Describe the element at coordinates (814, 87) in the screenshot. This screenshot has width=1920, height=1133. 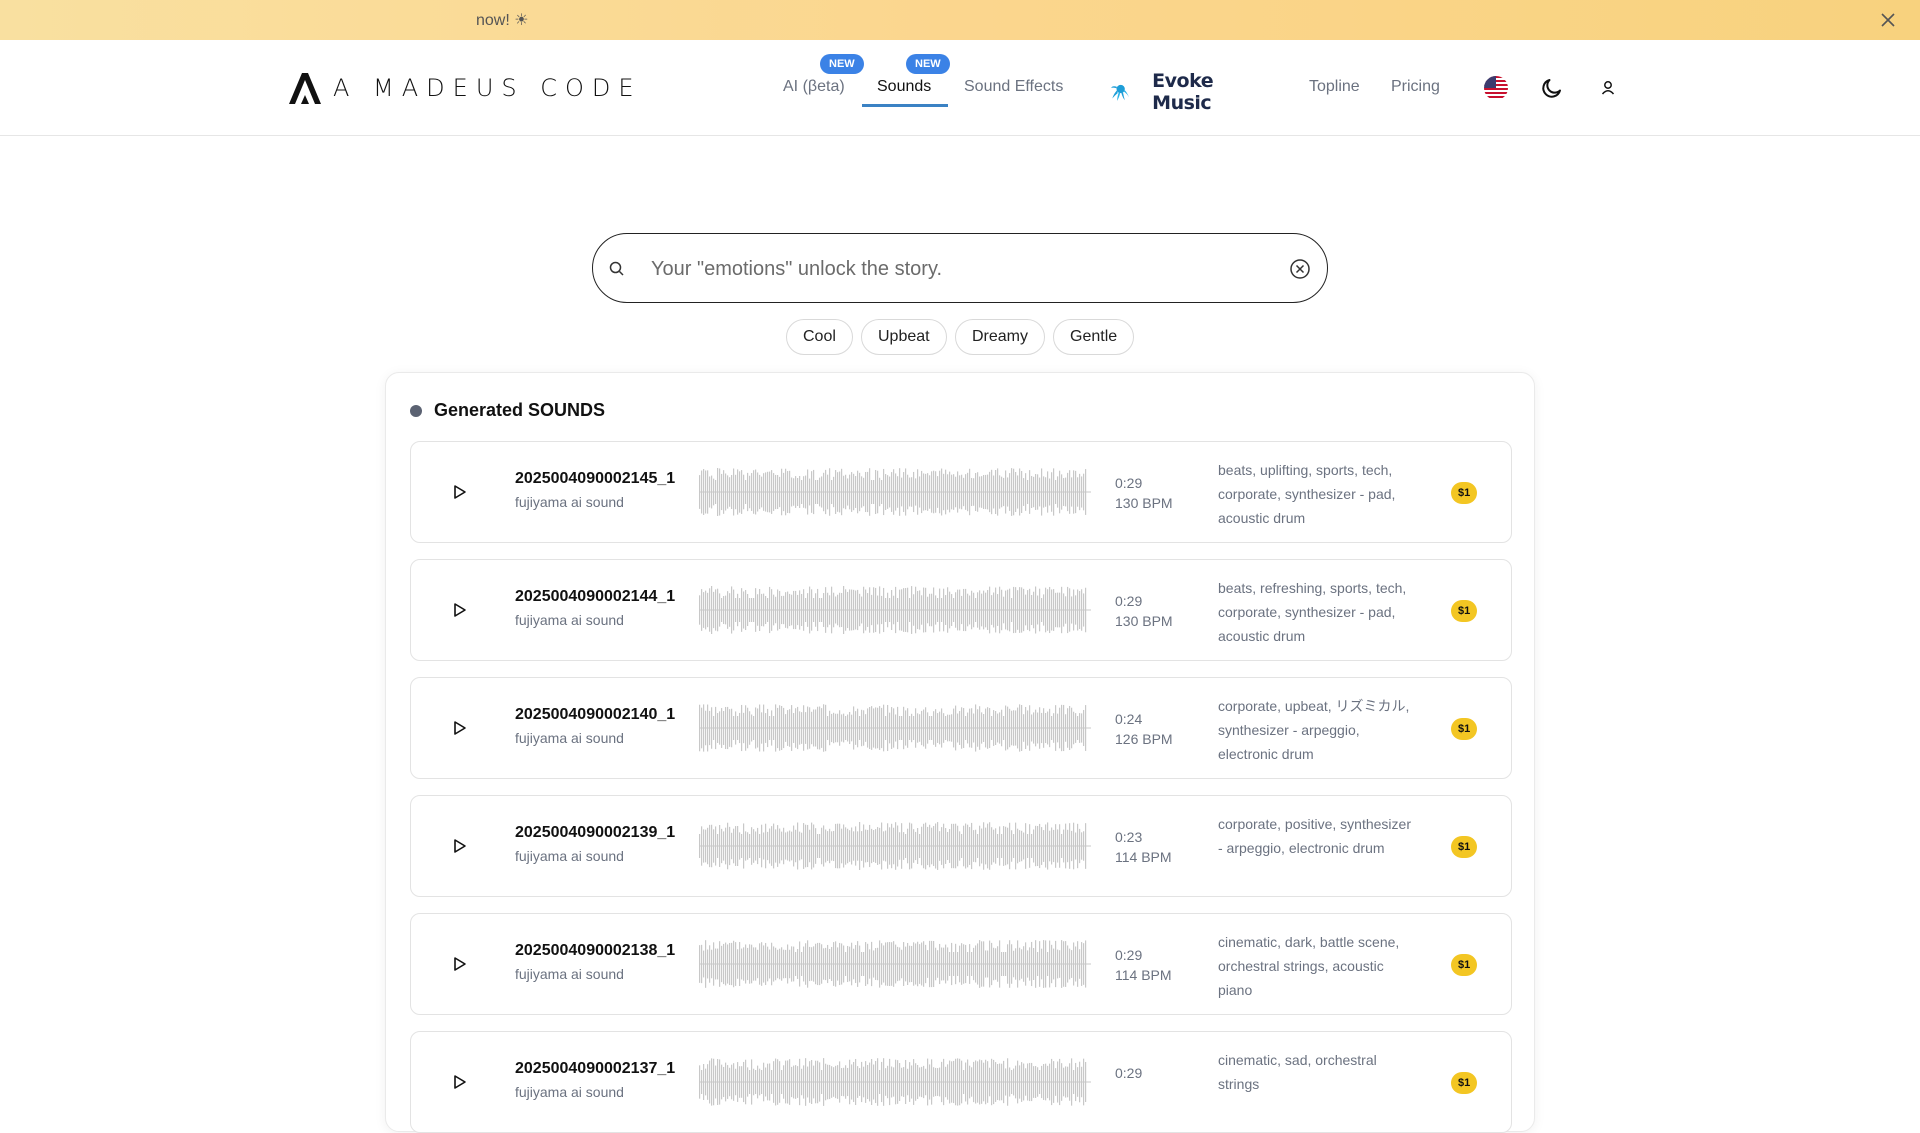
I see `nav-ai-beta: AI (βeta)` at that location.